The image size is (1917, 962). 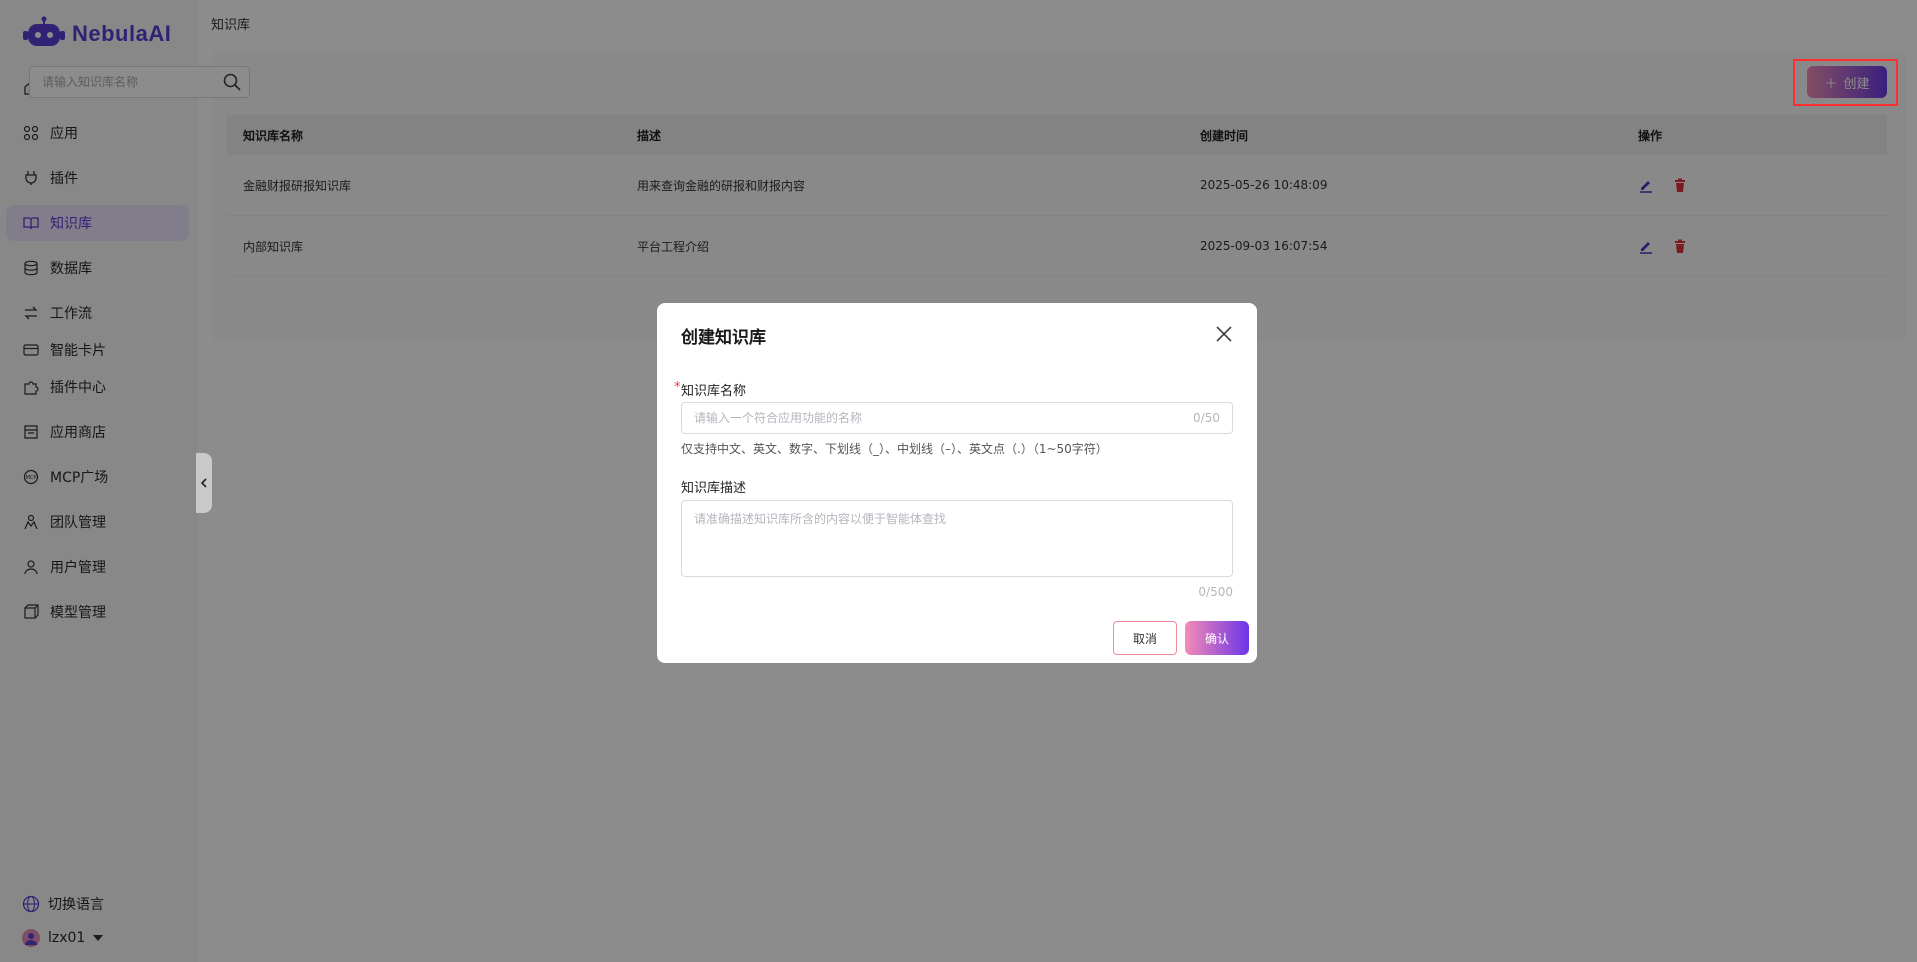 What do you see at coordinates (944, 418) in the screenshot?
I see `name-input` at bounding box center [944, 418].